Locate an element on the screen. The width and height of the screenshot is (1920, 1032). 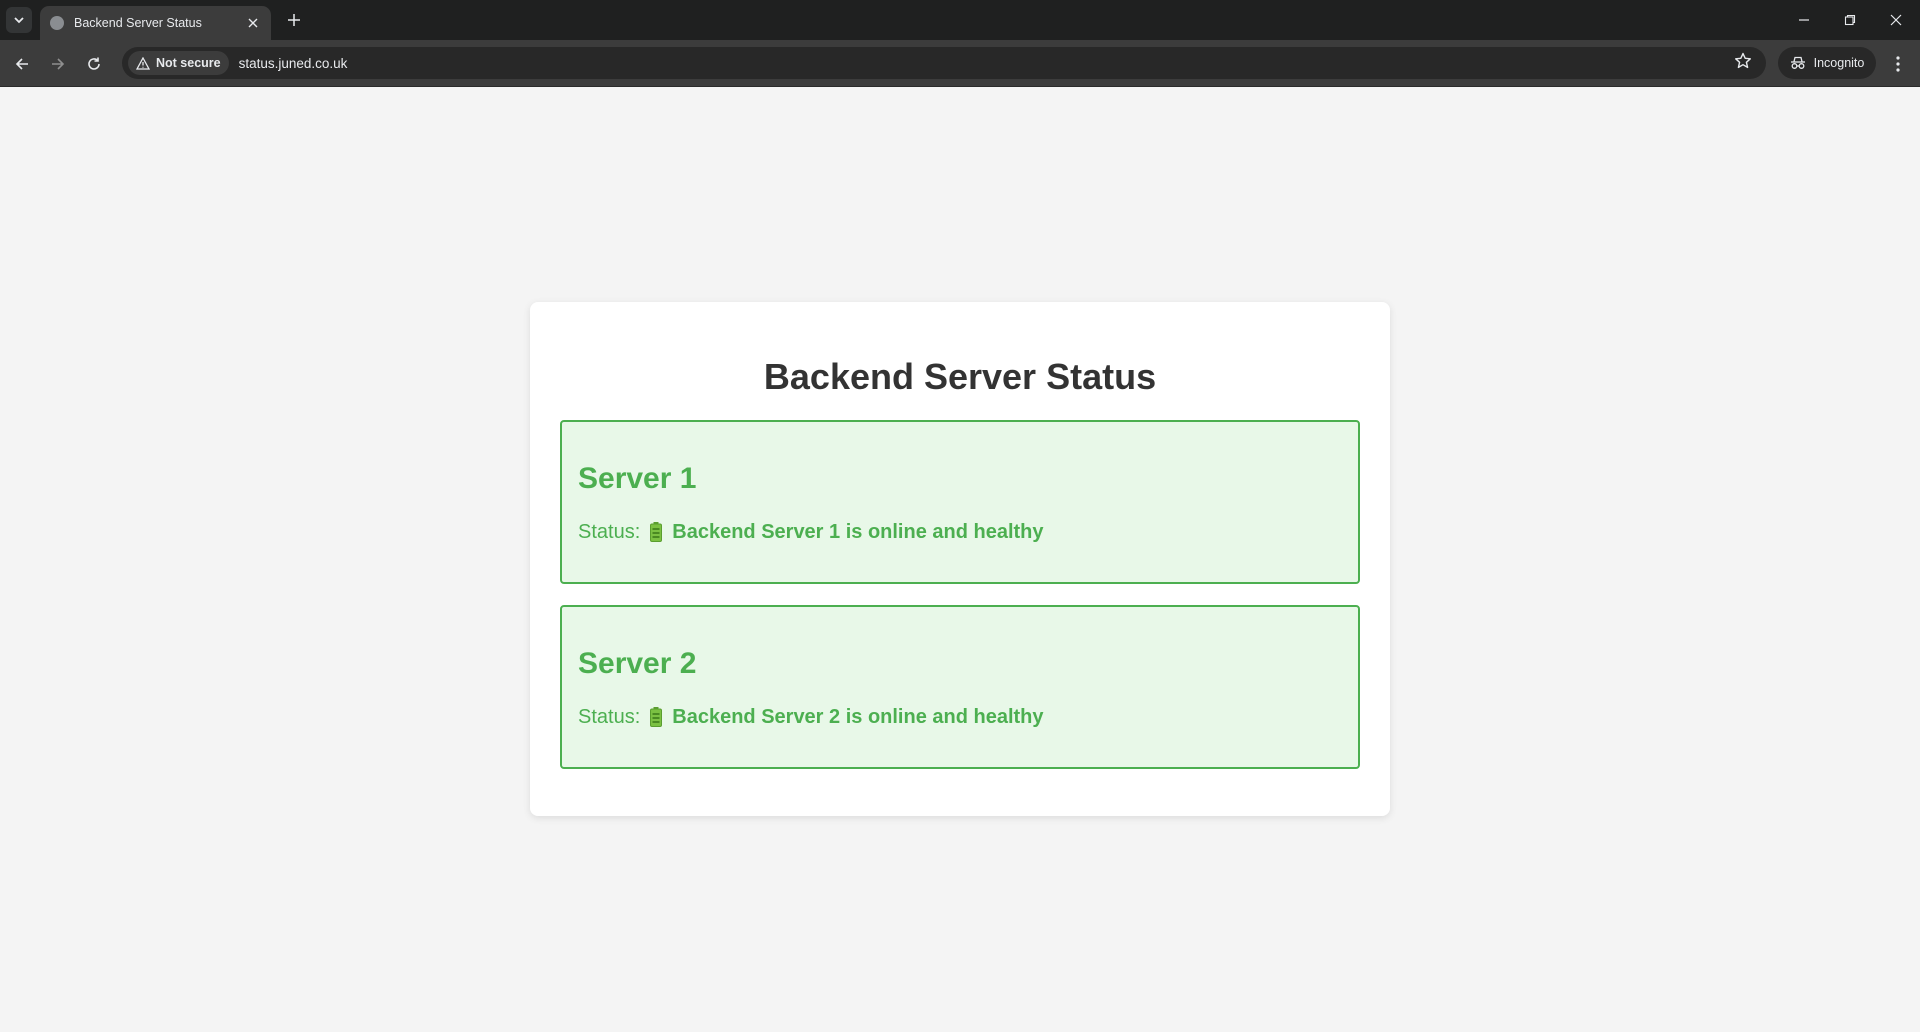
bookmark-button is located at coordinates (1743, 63).